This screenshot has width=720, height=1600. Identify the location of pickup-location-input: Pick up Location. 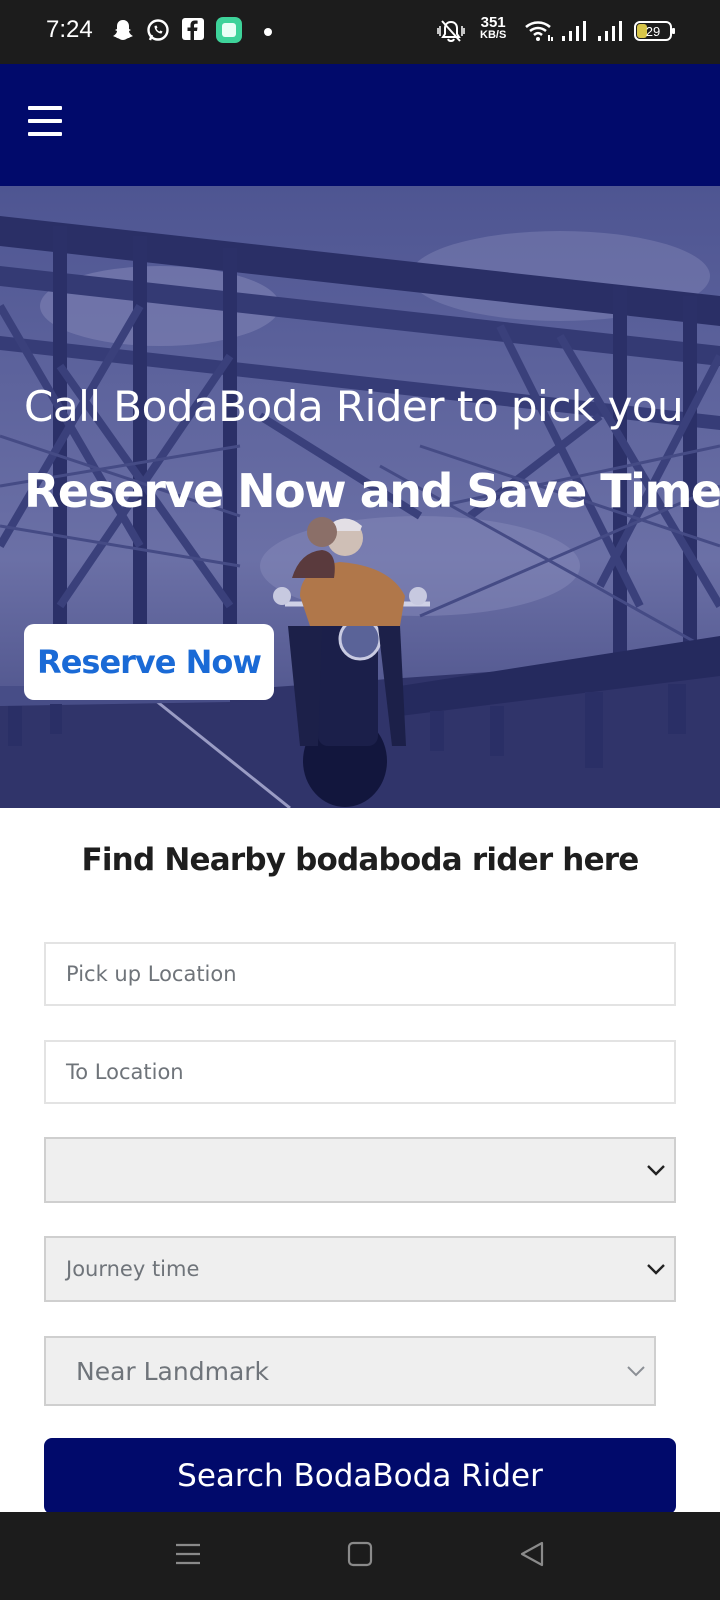
(360, 974).